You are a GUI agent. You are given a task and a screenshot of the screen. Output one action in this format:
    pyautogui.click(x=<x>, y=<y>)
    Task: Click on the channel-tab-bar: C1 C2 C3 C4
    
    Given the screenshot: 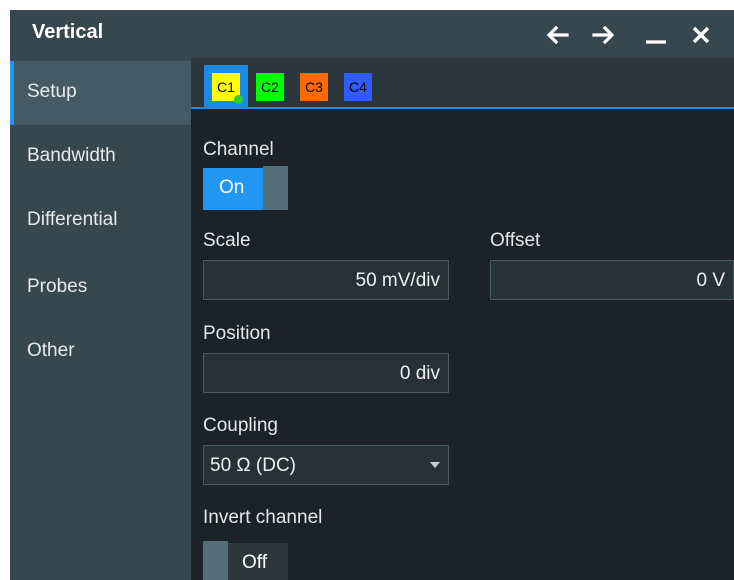 What is the action you would take?
    pyautogui.click(x=462, y=83)
    